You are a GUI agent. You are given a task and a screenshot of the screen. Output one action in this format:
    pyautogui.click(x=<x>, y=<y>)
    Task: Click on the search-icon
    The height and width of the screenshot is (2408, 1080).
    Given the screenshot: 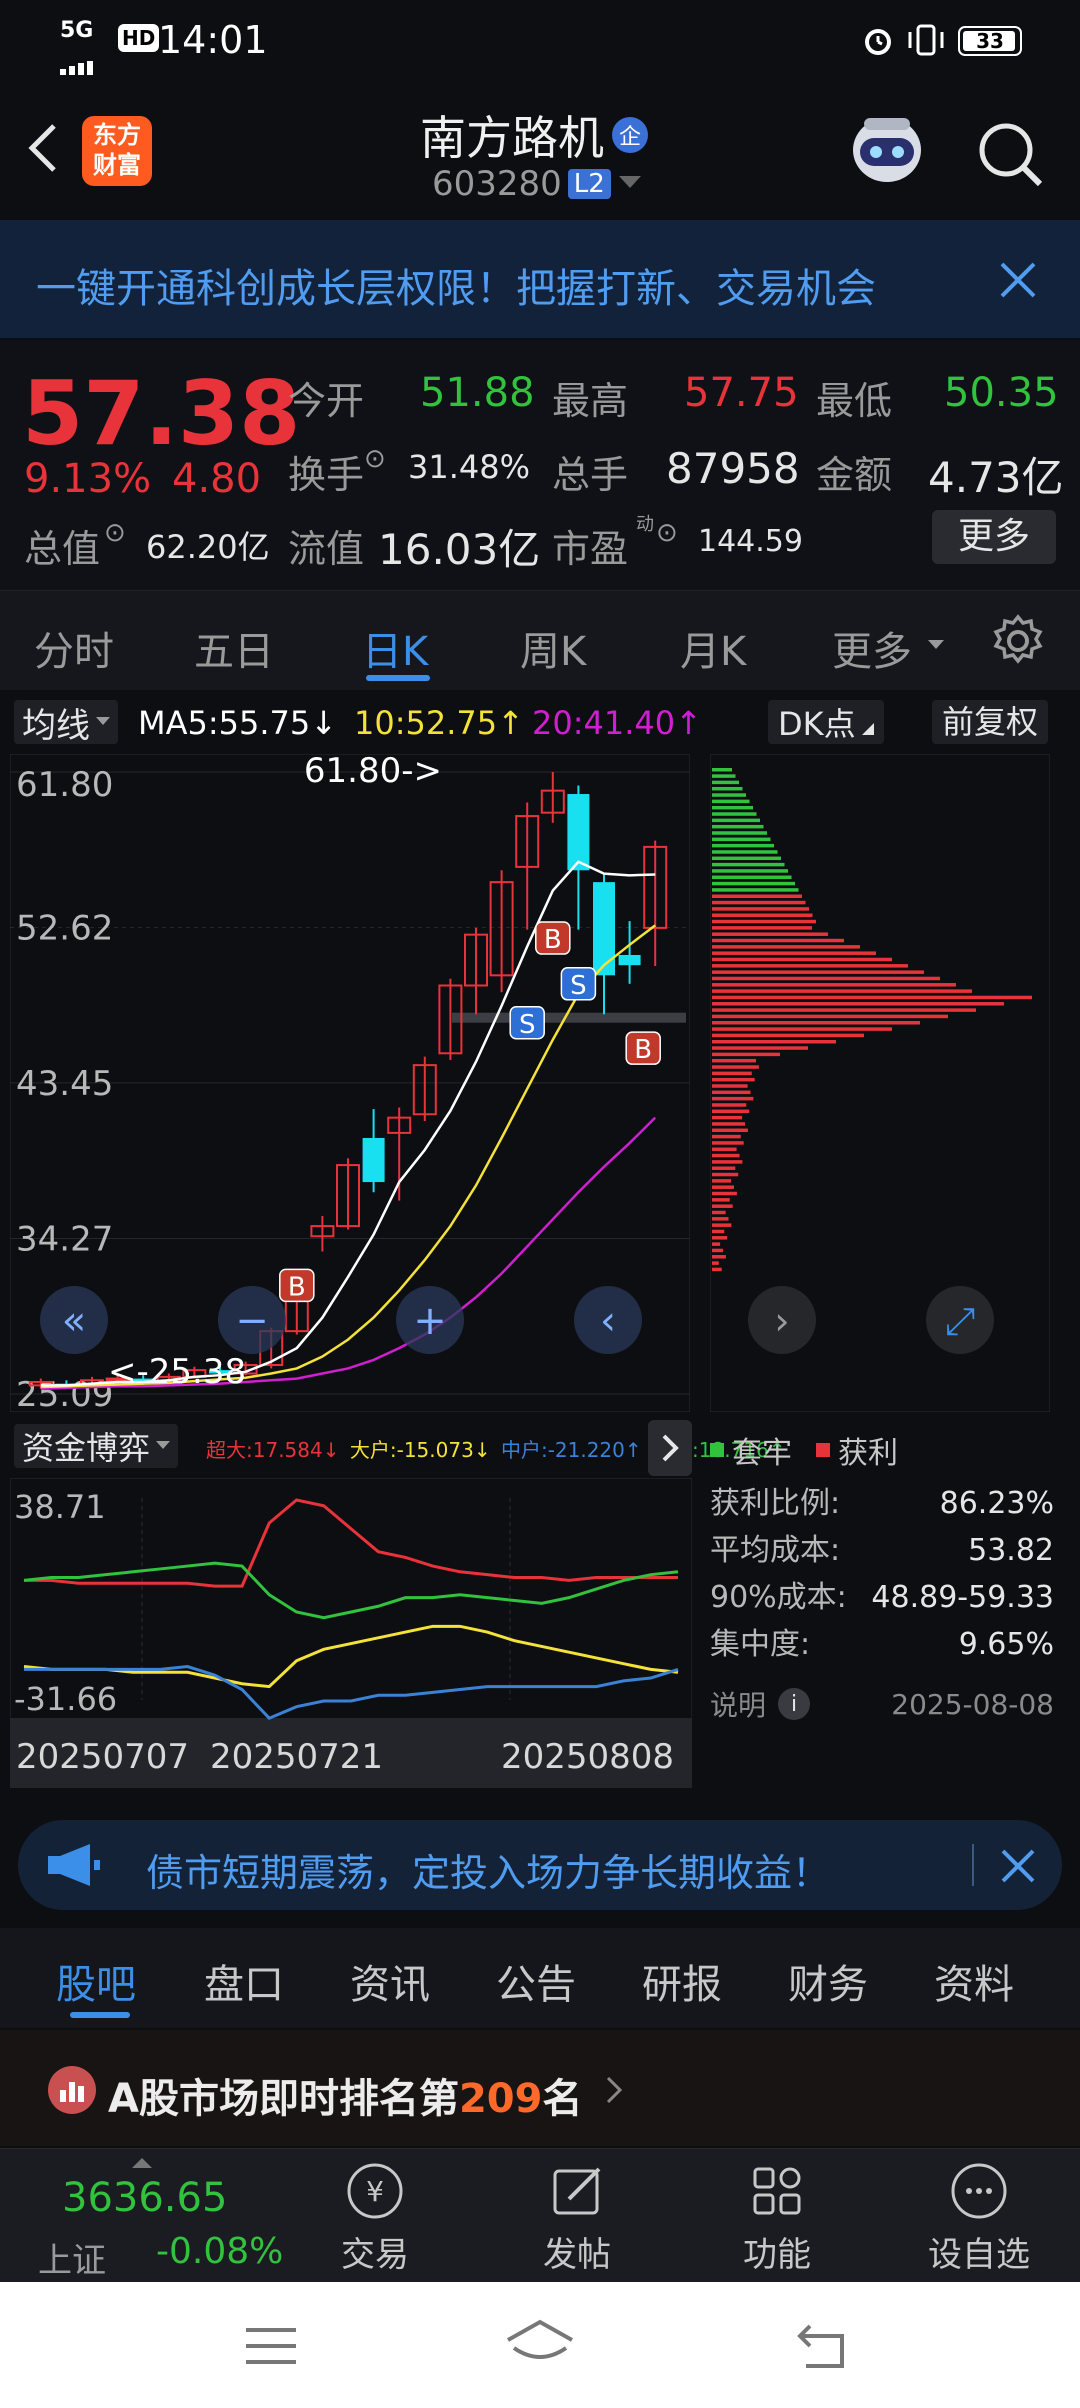 What is the action you would take?
    pyautogui.click(x=1011, y=157)
    